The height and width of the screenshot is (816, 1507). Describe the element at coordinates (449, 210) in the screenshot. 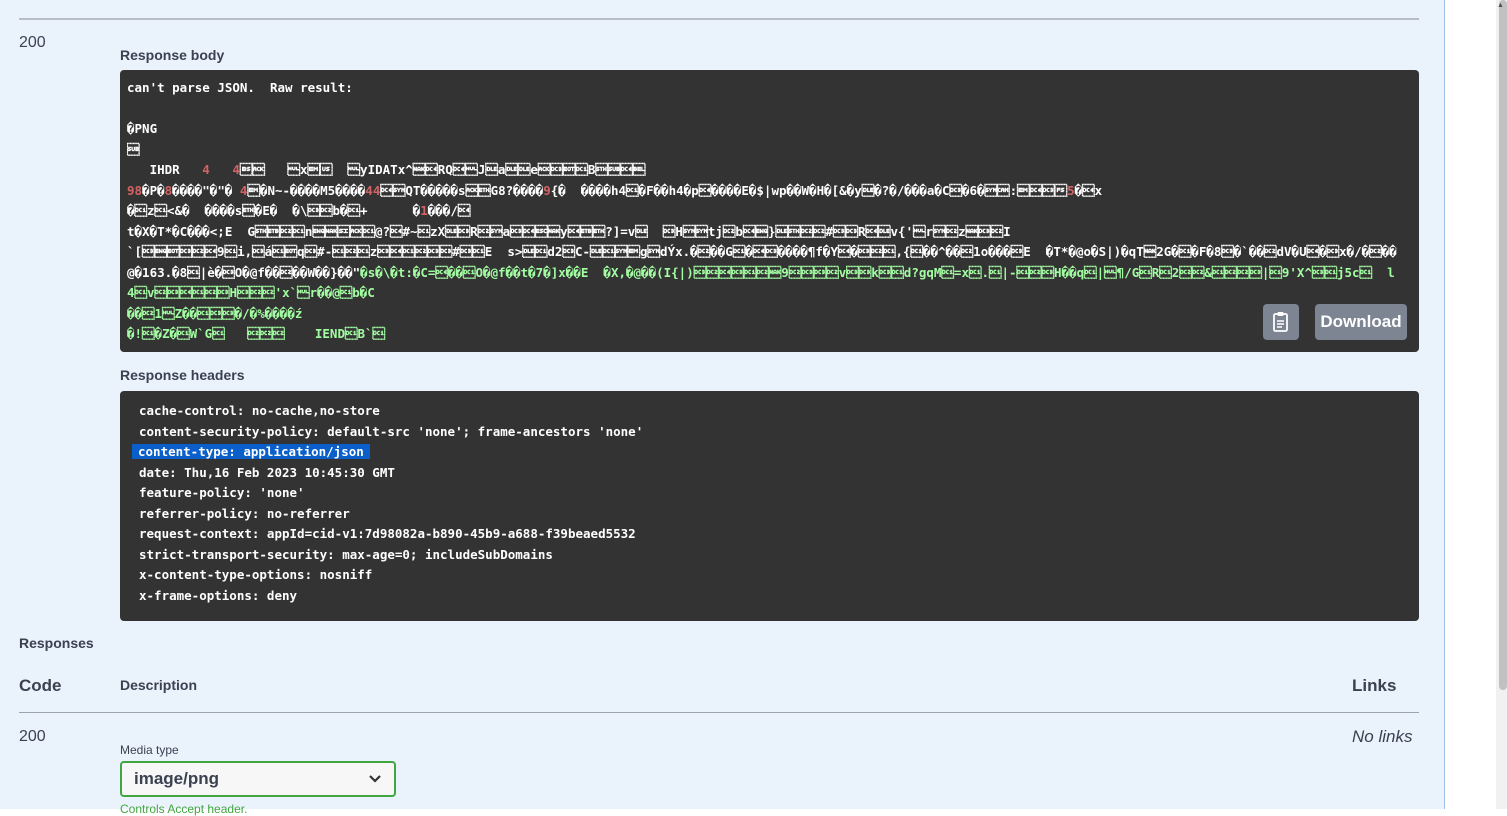

I see `body-text-segment: ���/` at that location.